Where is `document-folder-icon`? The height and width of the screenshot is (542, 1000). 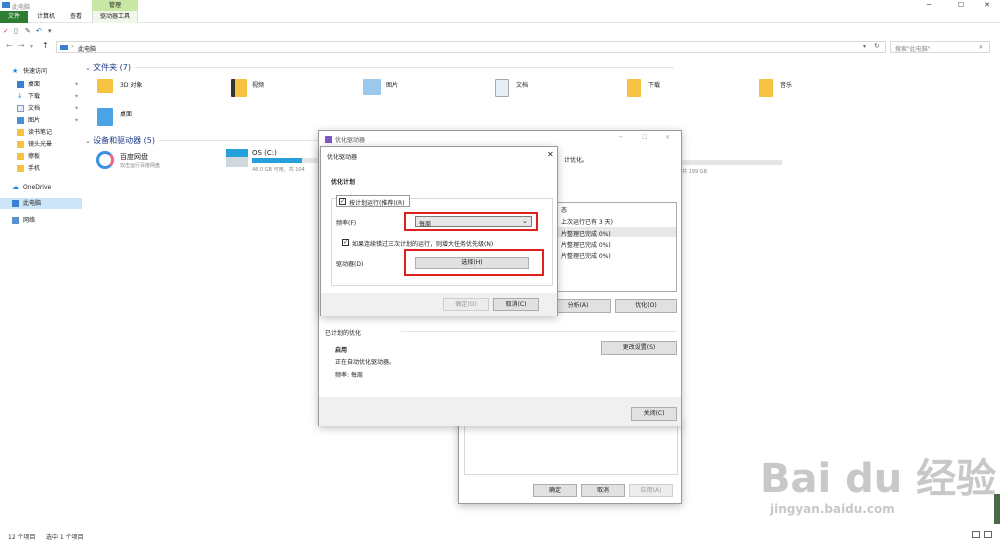
document-folder-icon is located at coordinates (502, 88).